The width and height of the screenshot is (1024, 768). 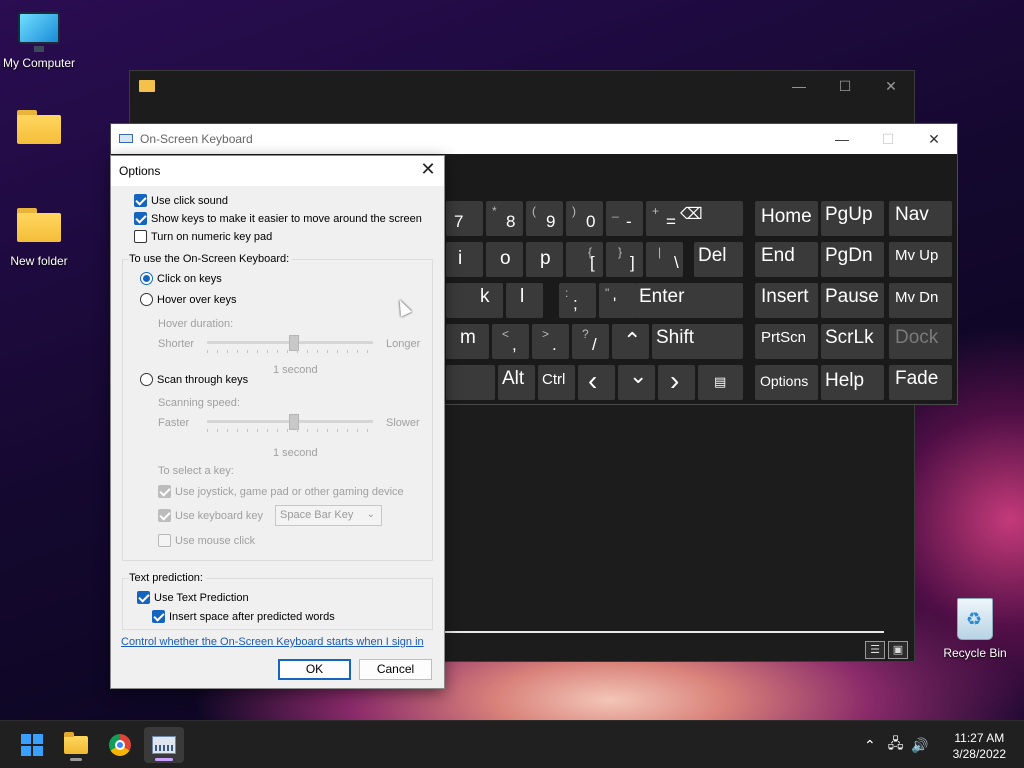 I want to click on folder-icon, so click(x=147, y=86).